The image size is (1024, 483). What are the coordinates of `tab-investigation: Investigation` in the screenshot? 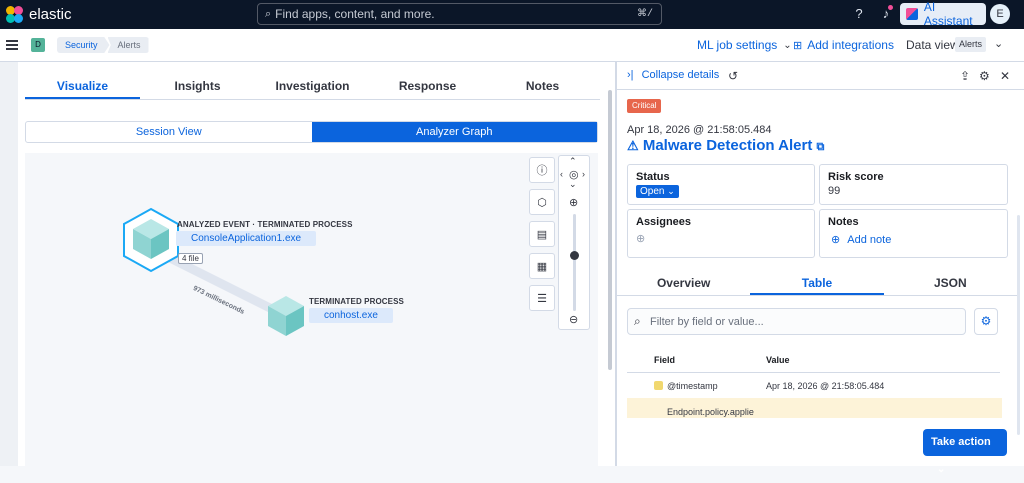 It's located at (312, 85).